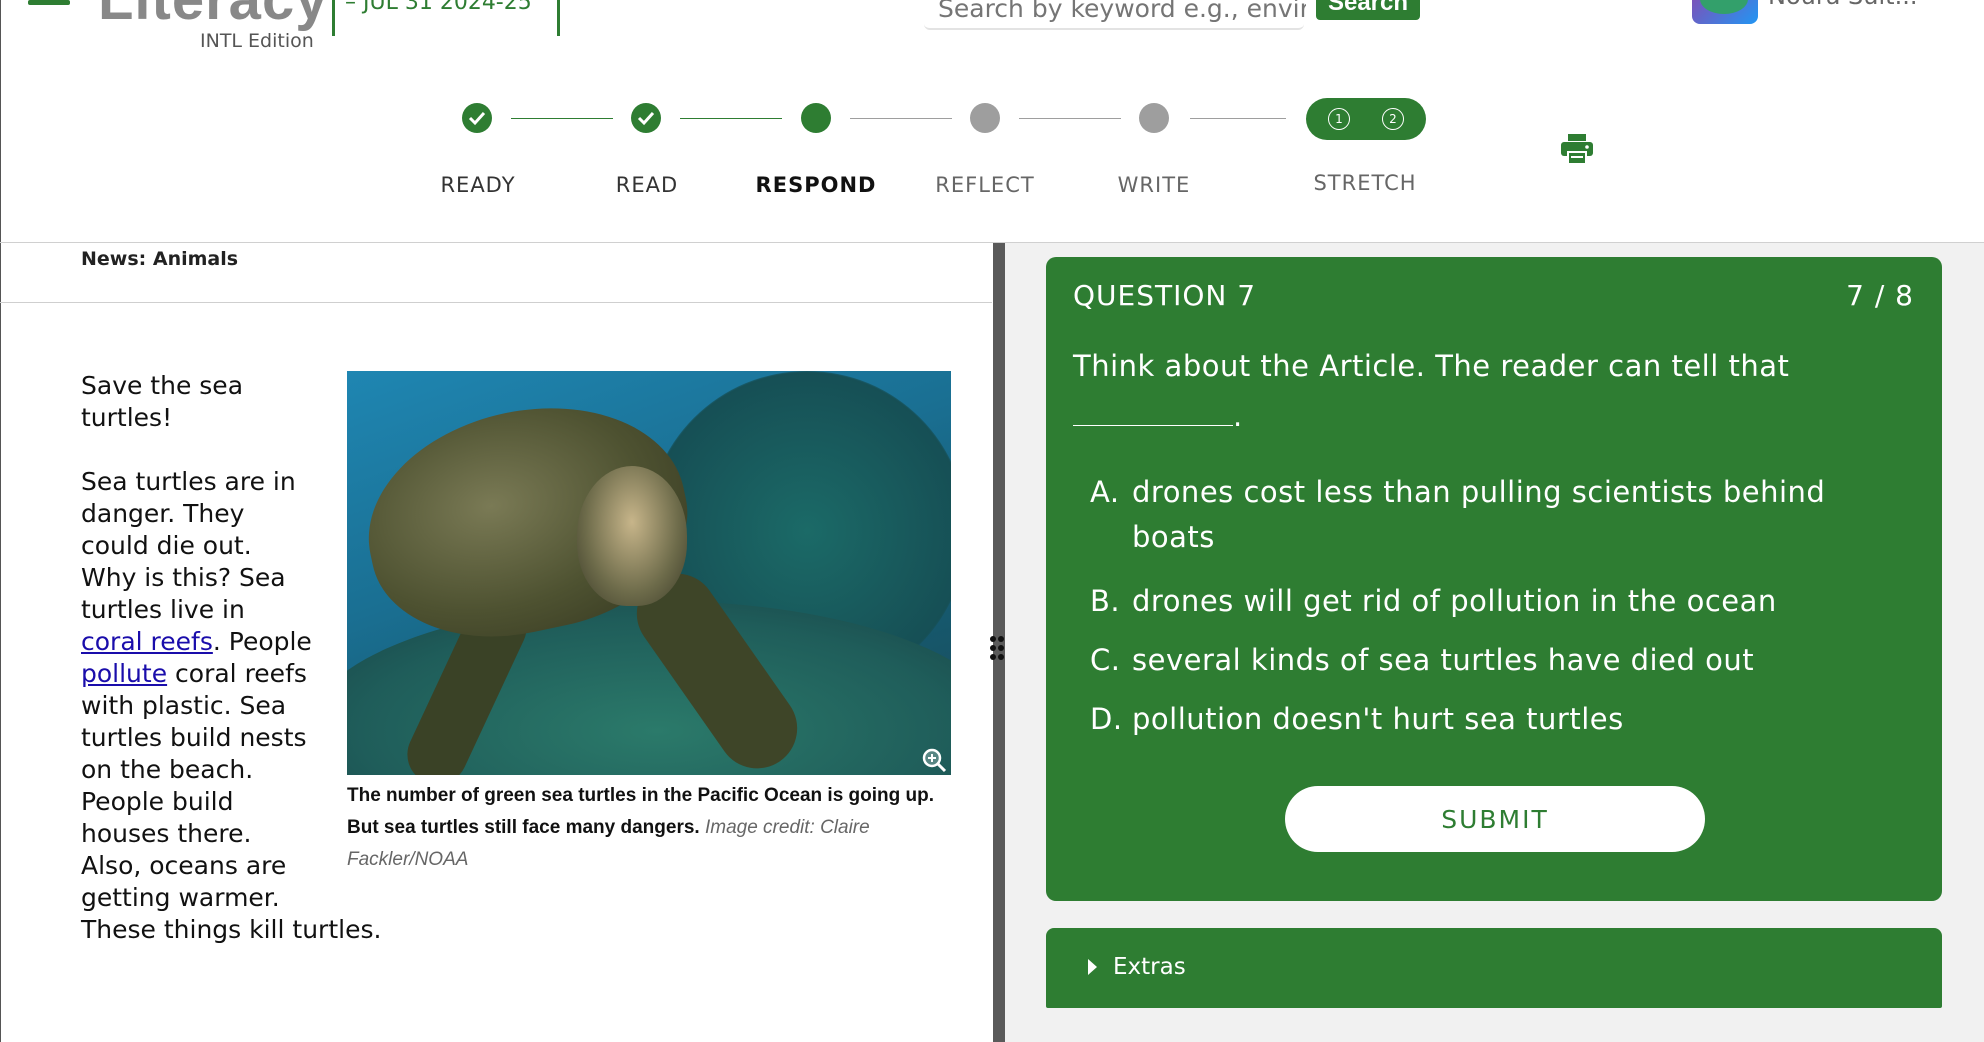 The height and width of the screenshot is (1042, 1984). I want to click on prompt-end: ., so click(1238, 416).